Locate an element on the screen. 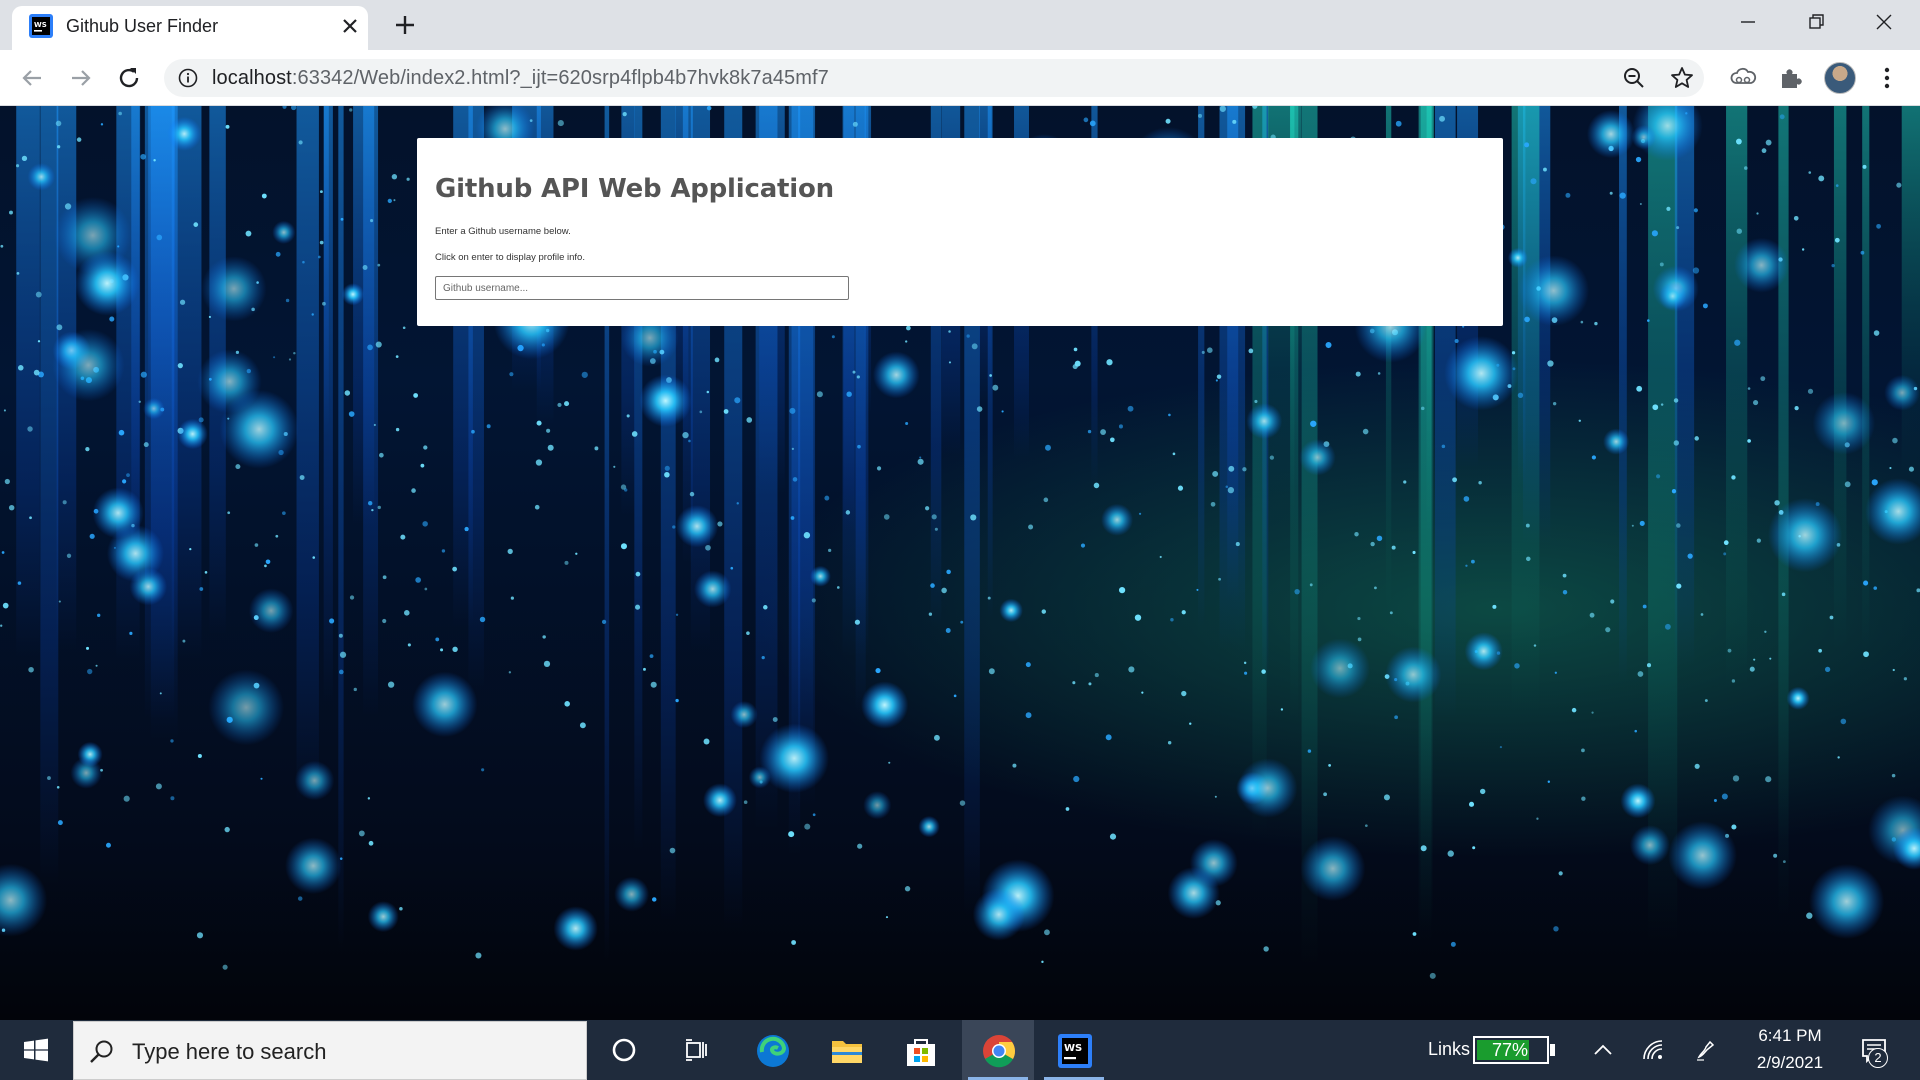 This screenshot has height=1080, width=1920. task-view-button is located at coordinates (696, 1050).